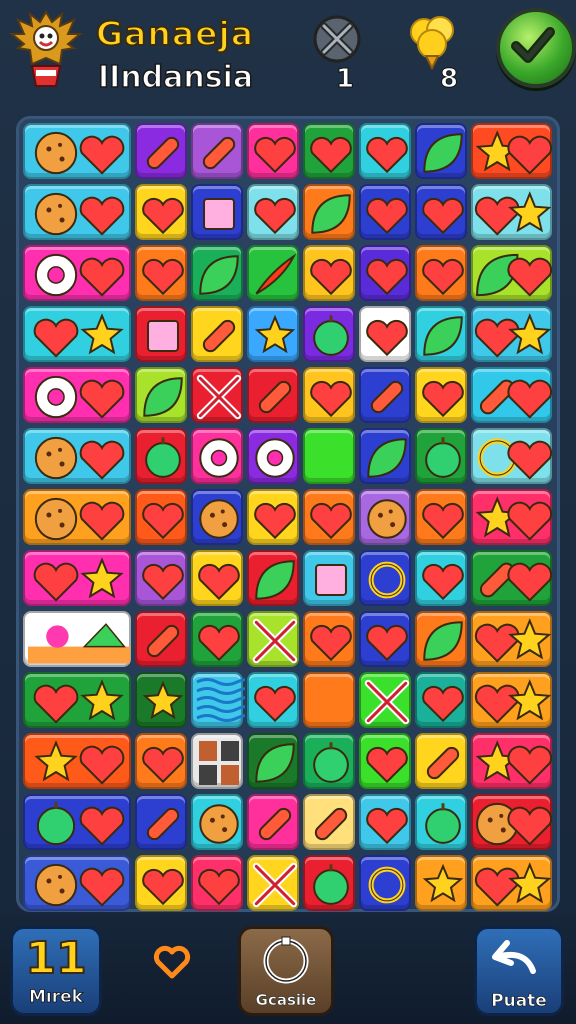  Describe the element at coordinates (172, 962) in the screenshot. I see `heart-icon` at that location.